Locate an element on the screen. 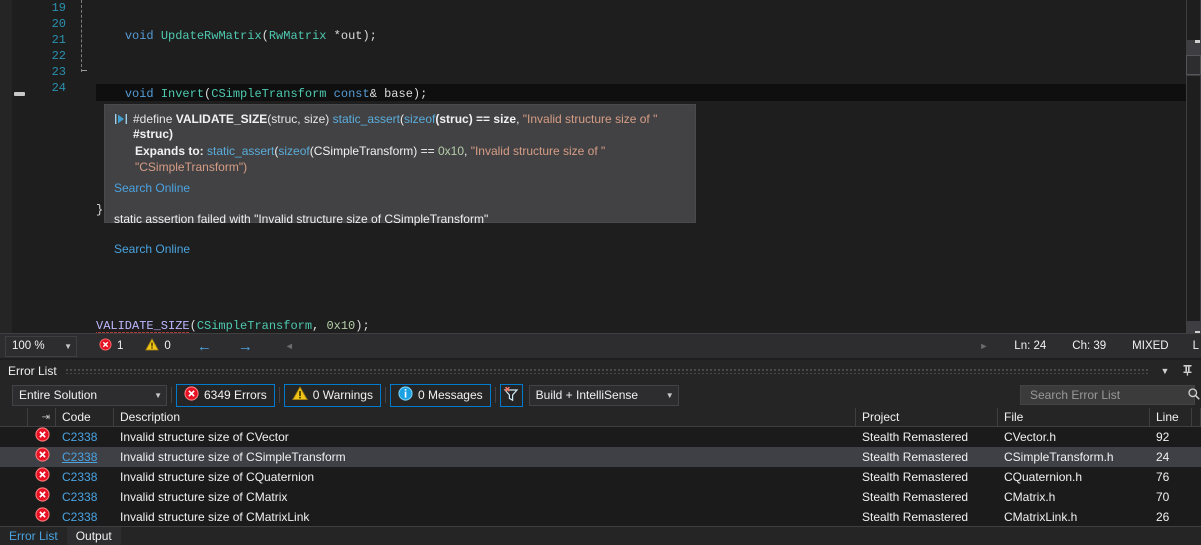 The width and height of the screenshot is (1201, 545). panel-pin-button is located at coordinates (1187, 371).